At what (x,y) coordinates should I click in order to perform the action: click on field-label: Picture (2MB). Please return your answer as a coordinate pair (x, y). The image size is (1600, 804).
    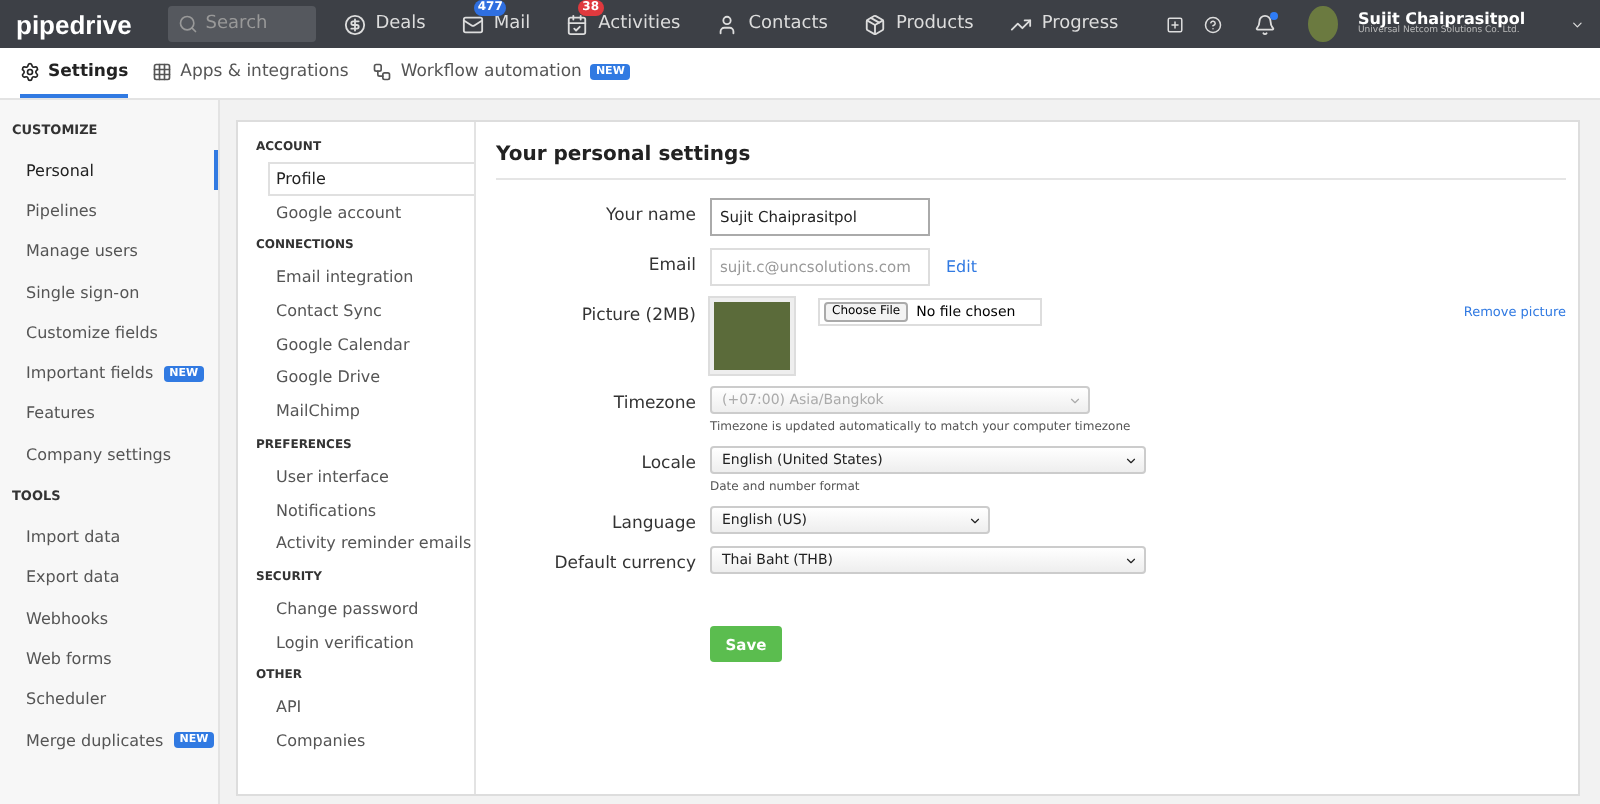
    Looking at the image, I should click on (637, 317).